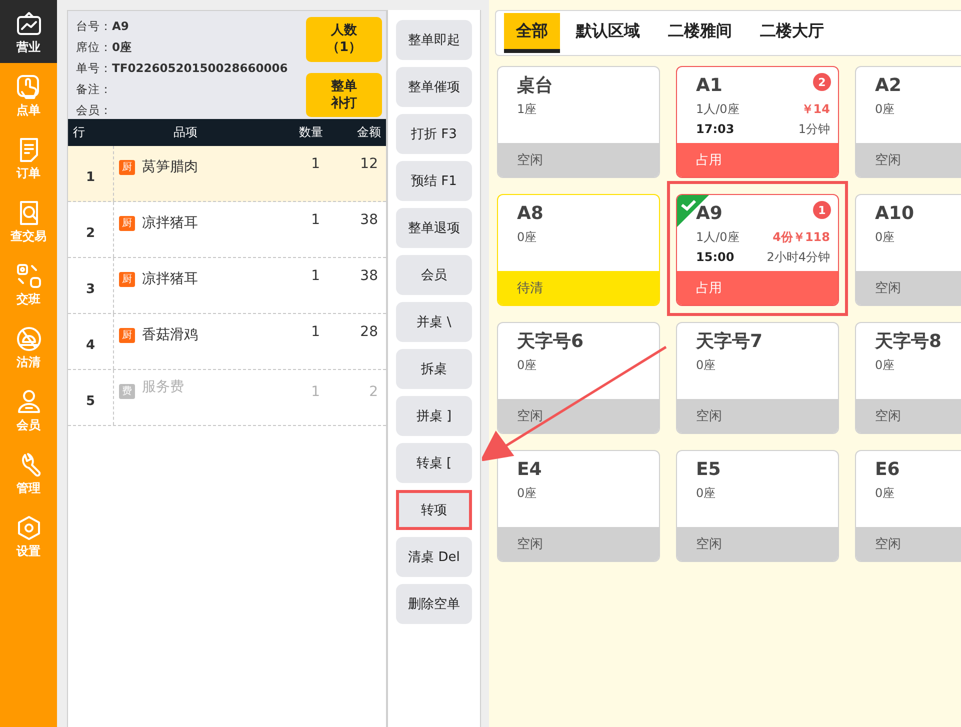 The width and height of the screenshot is (961, 727). I want to click on command-button: 拼桌 ], so click(434, 416).